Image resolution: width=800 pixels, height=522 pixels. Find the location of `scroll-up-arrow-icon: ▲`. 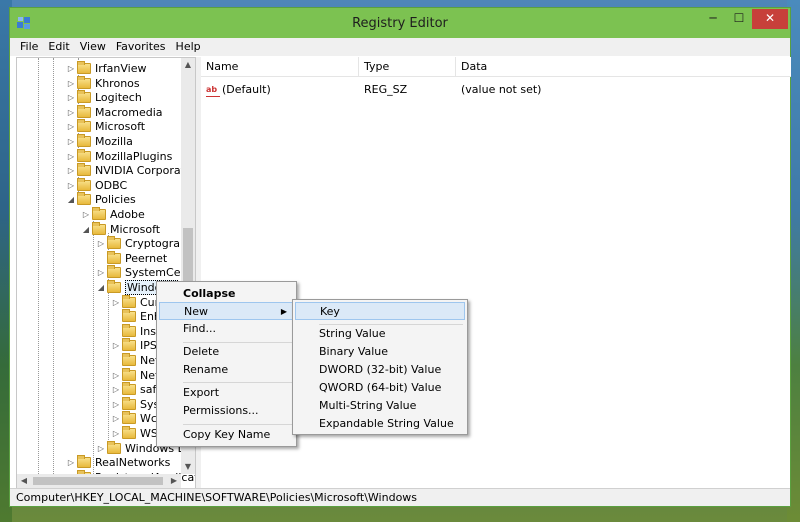

scroll-up-arrow-icon: ▲ is located at coordinates (188, 65).